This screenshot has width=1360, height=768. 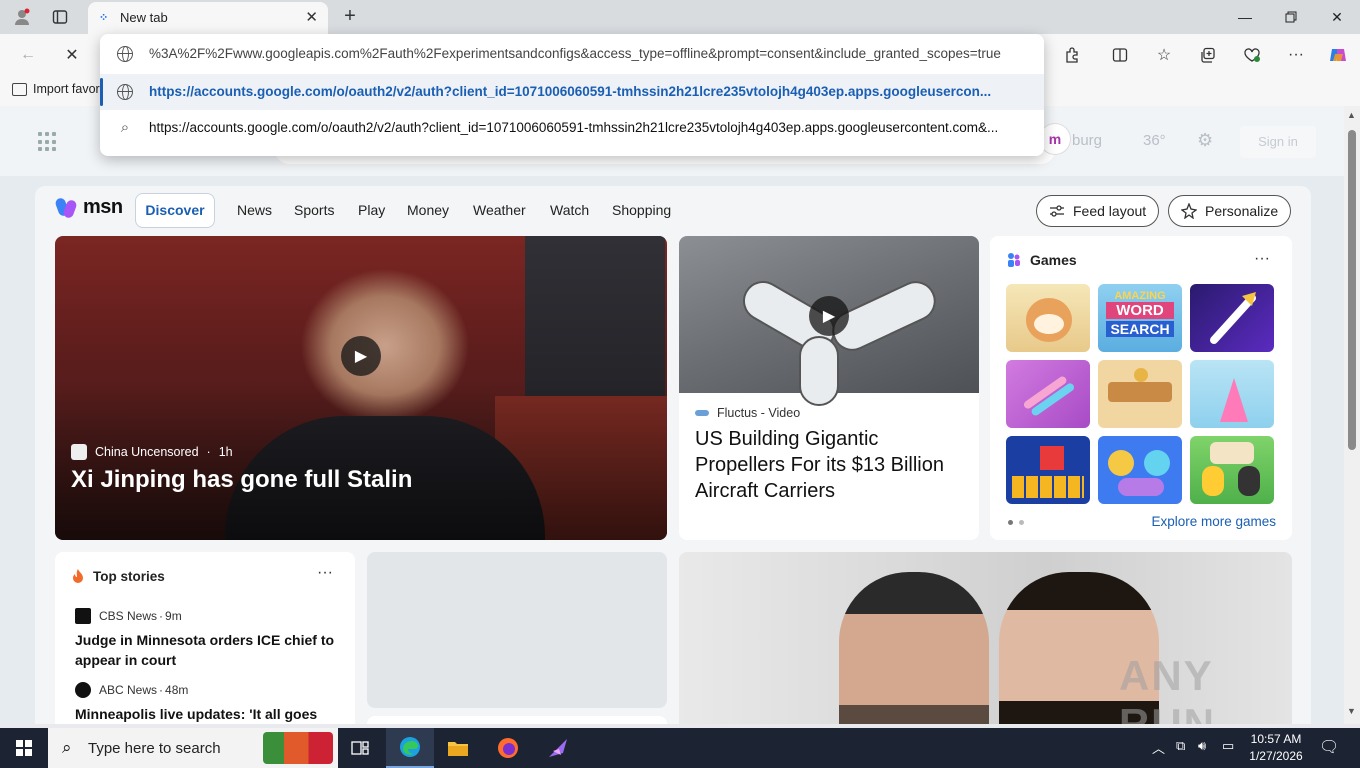 I want to click on edge-taskbar-icon, so click(x=410, y=748).